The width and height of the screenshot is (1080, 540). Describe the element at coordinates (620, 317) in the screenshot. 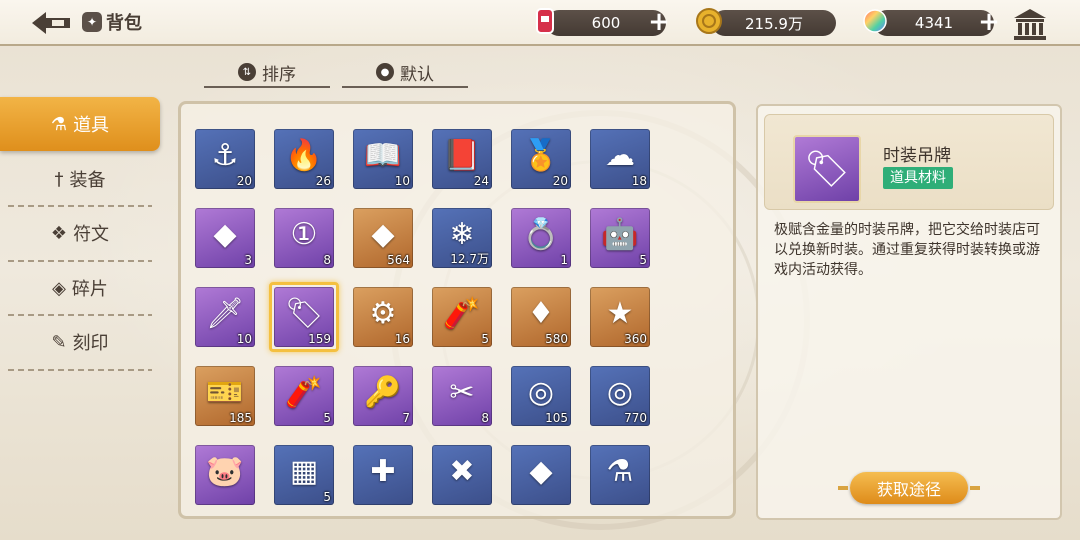

I see `item-slot-gold-badge: ★ 360` at that location.